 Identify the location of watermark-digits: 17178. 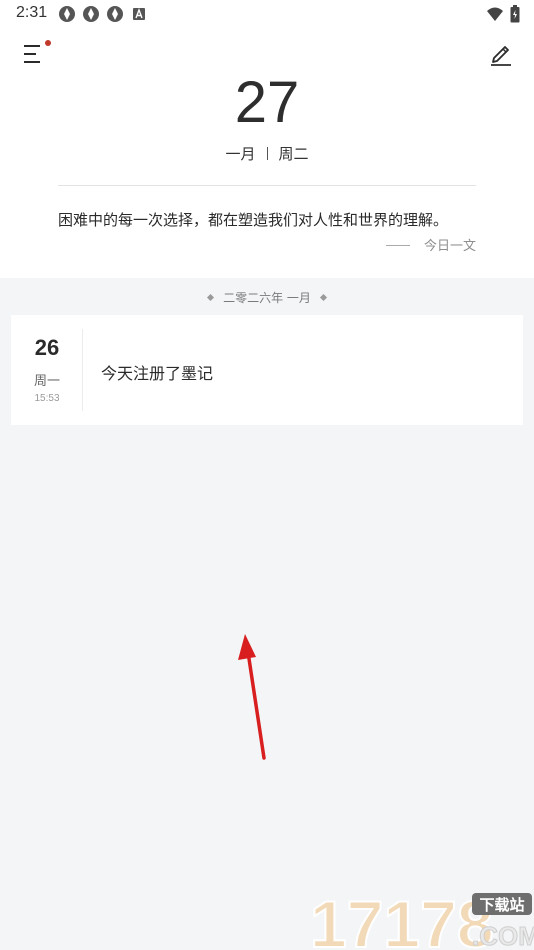
(402, 918).